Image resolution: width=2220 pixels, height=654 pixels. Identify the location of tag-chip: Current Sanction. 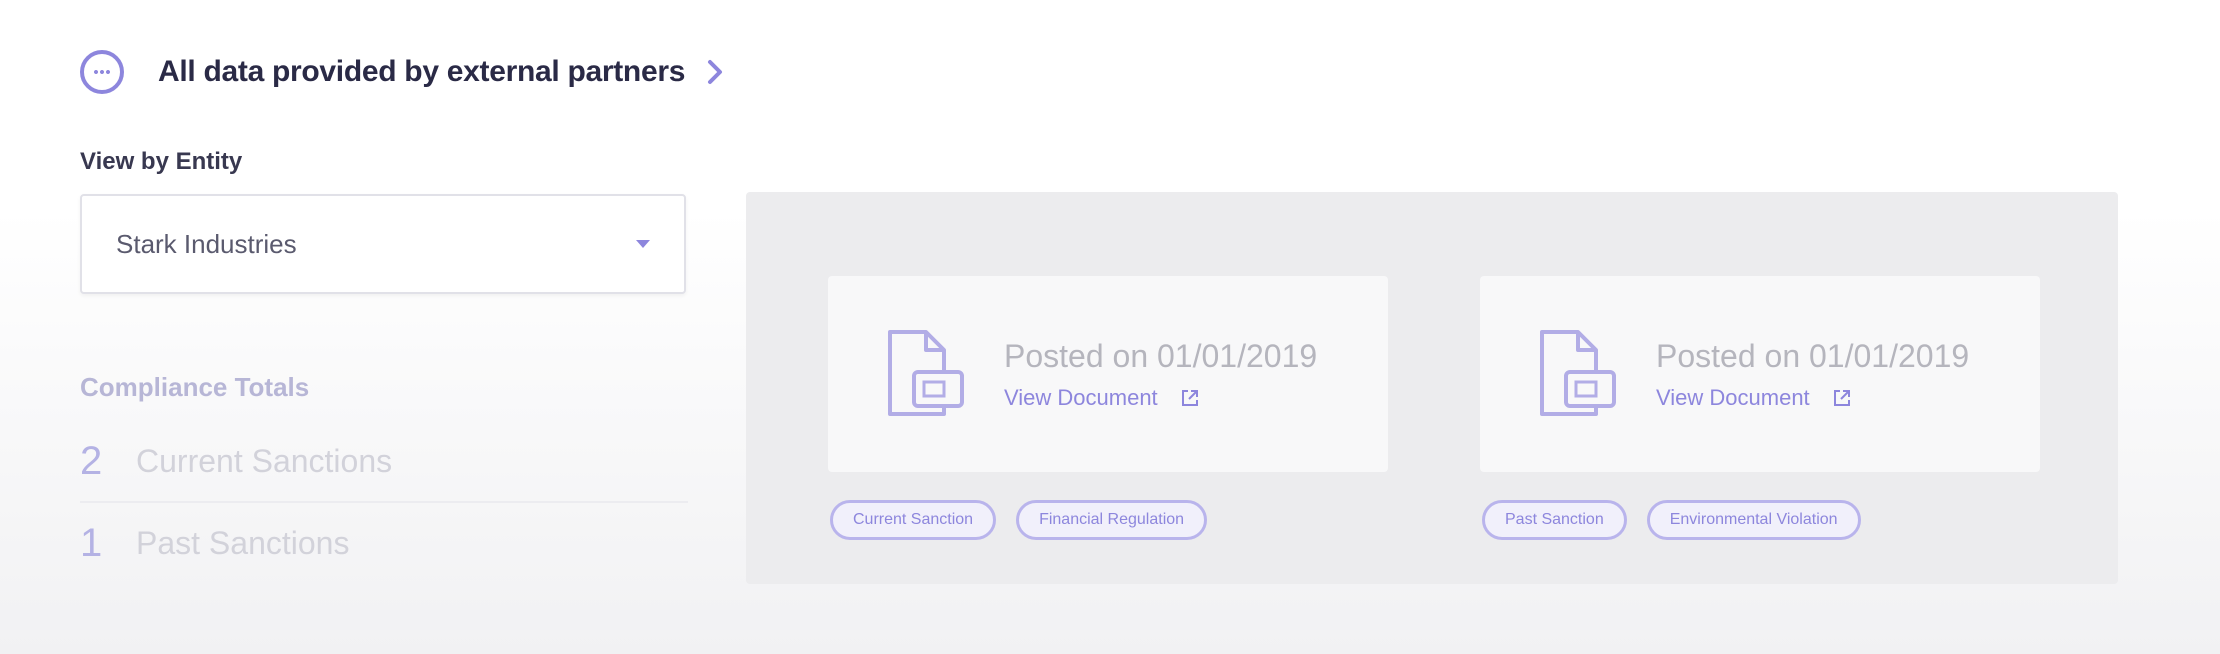
(913, 520).